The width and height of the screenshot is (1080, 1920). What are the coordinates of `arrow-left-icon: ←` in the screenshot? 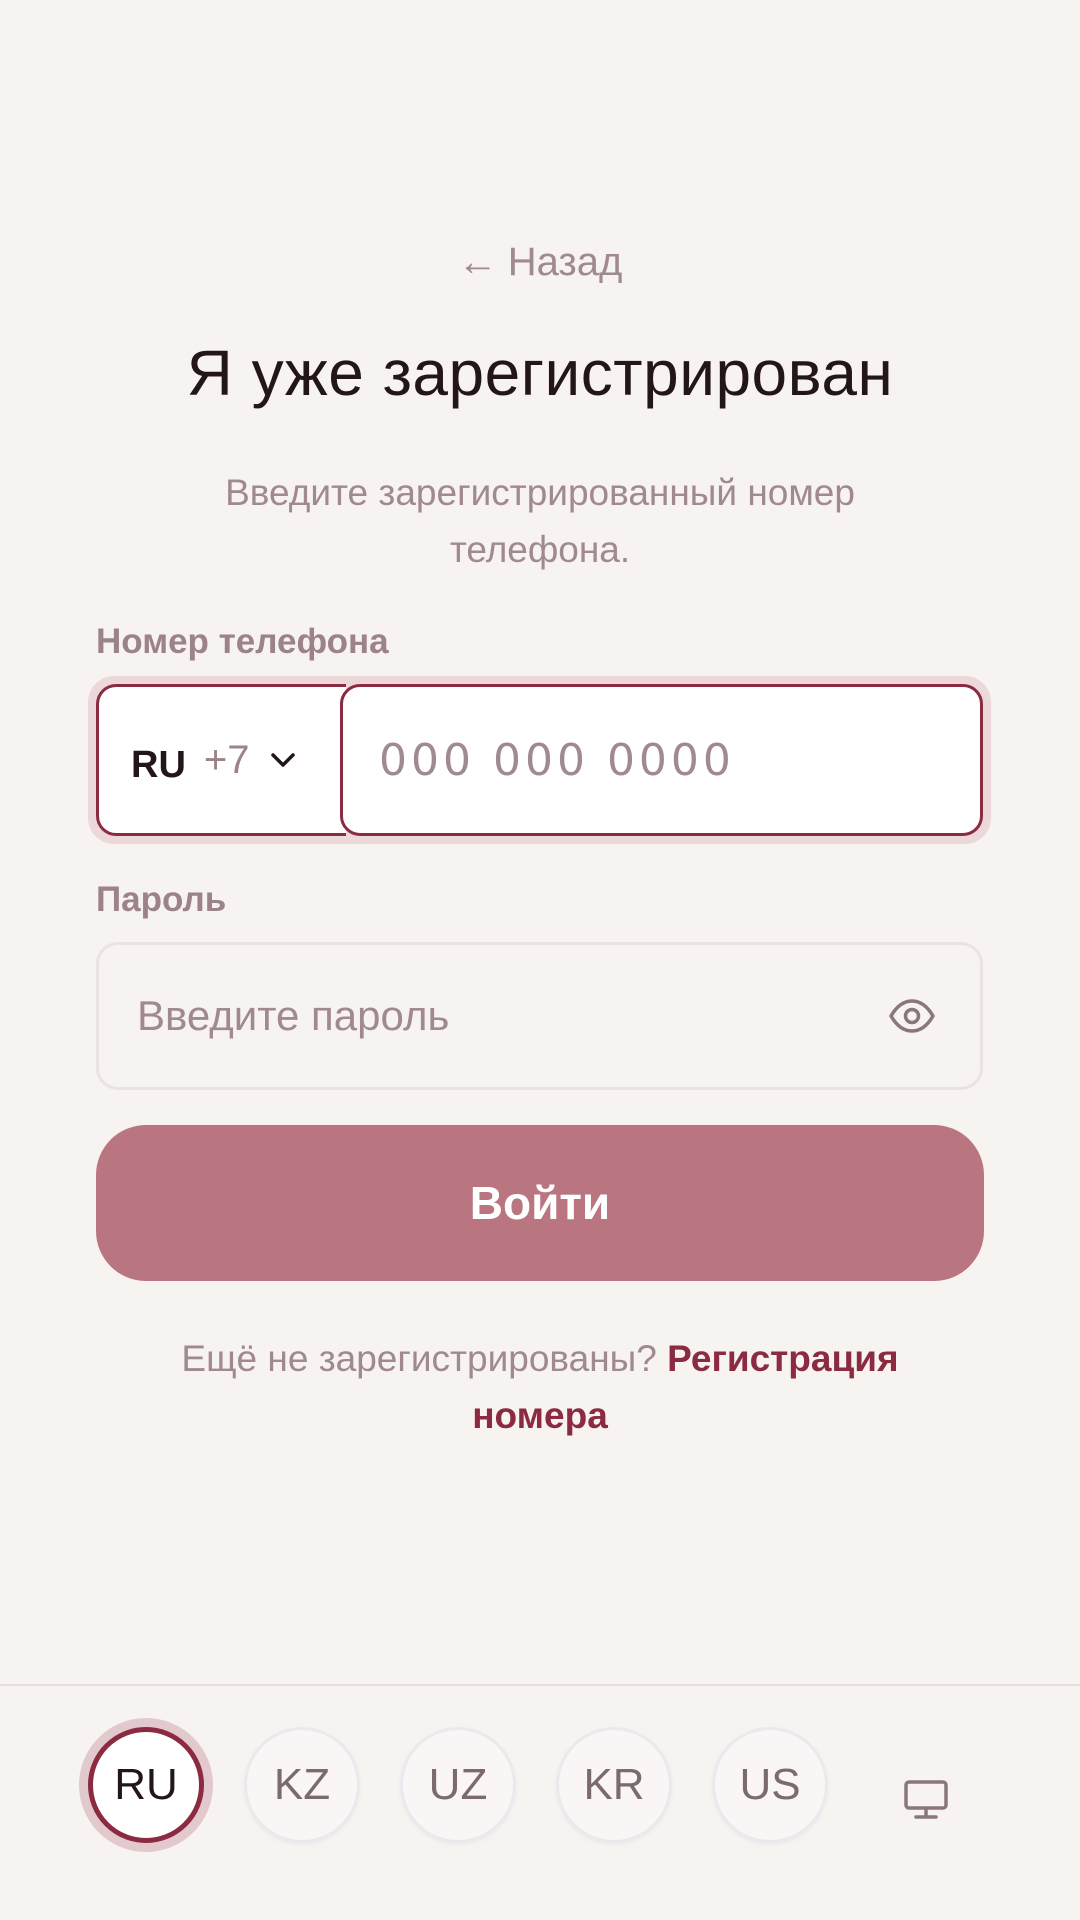 It's located at (477, 262).